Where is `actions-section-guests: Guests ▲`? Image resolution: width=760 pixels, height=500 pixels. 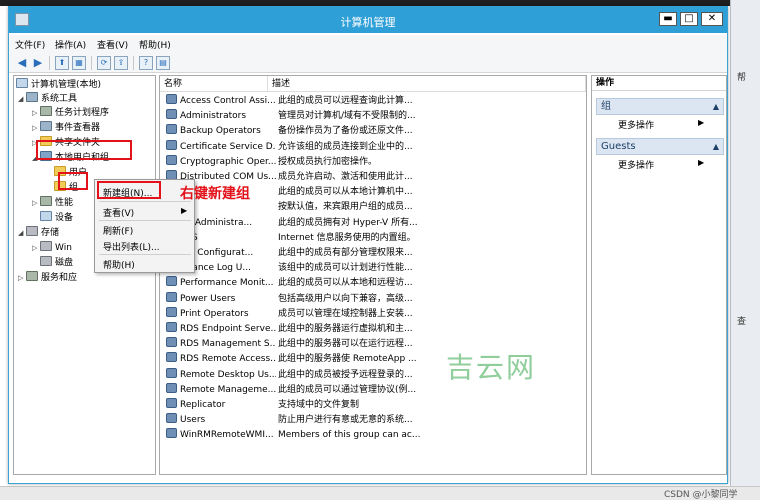 actions-section-guests: Guests ▲ is located at coordinates (660, 146).